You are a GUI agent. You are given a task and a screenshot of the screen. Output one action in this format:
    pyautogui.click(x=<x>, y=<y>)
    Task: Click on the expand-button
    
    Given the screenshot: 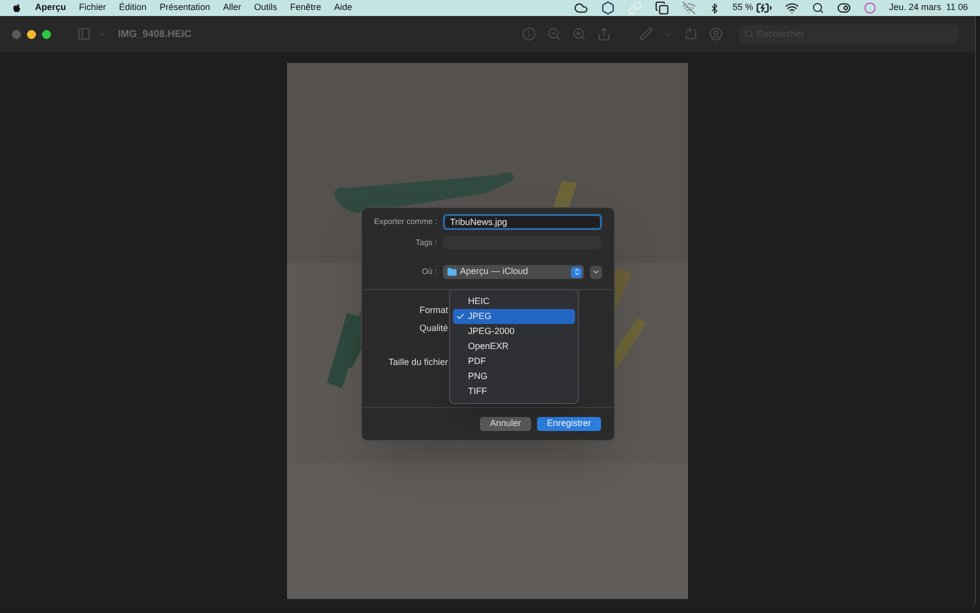 What is the action you would take?
    pyautogui.click(x=596, y=272)
    